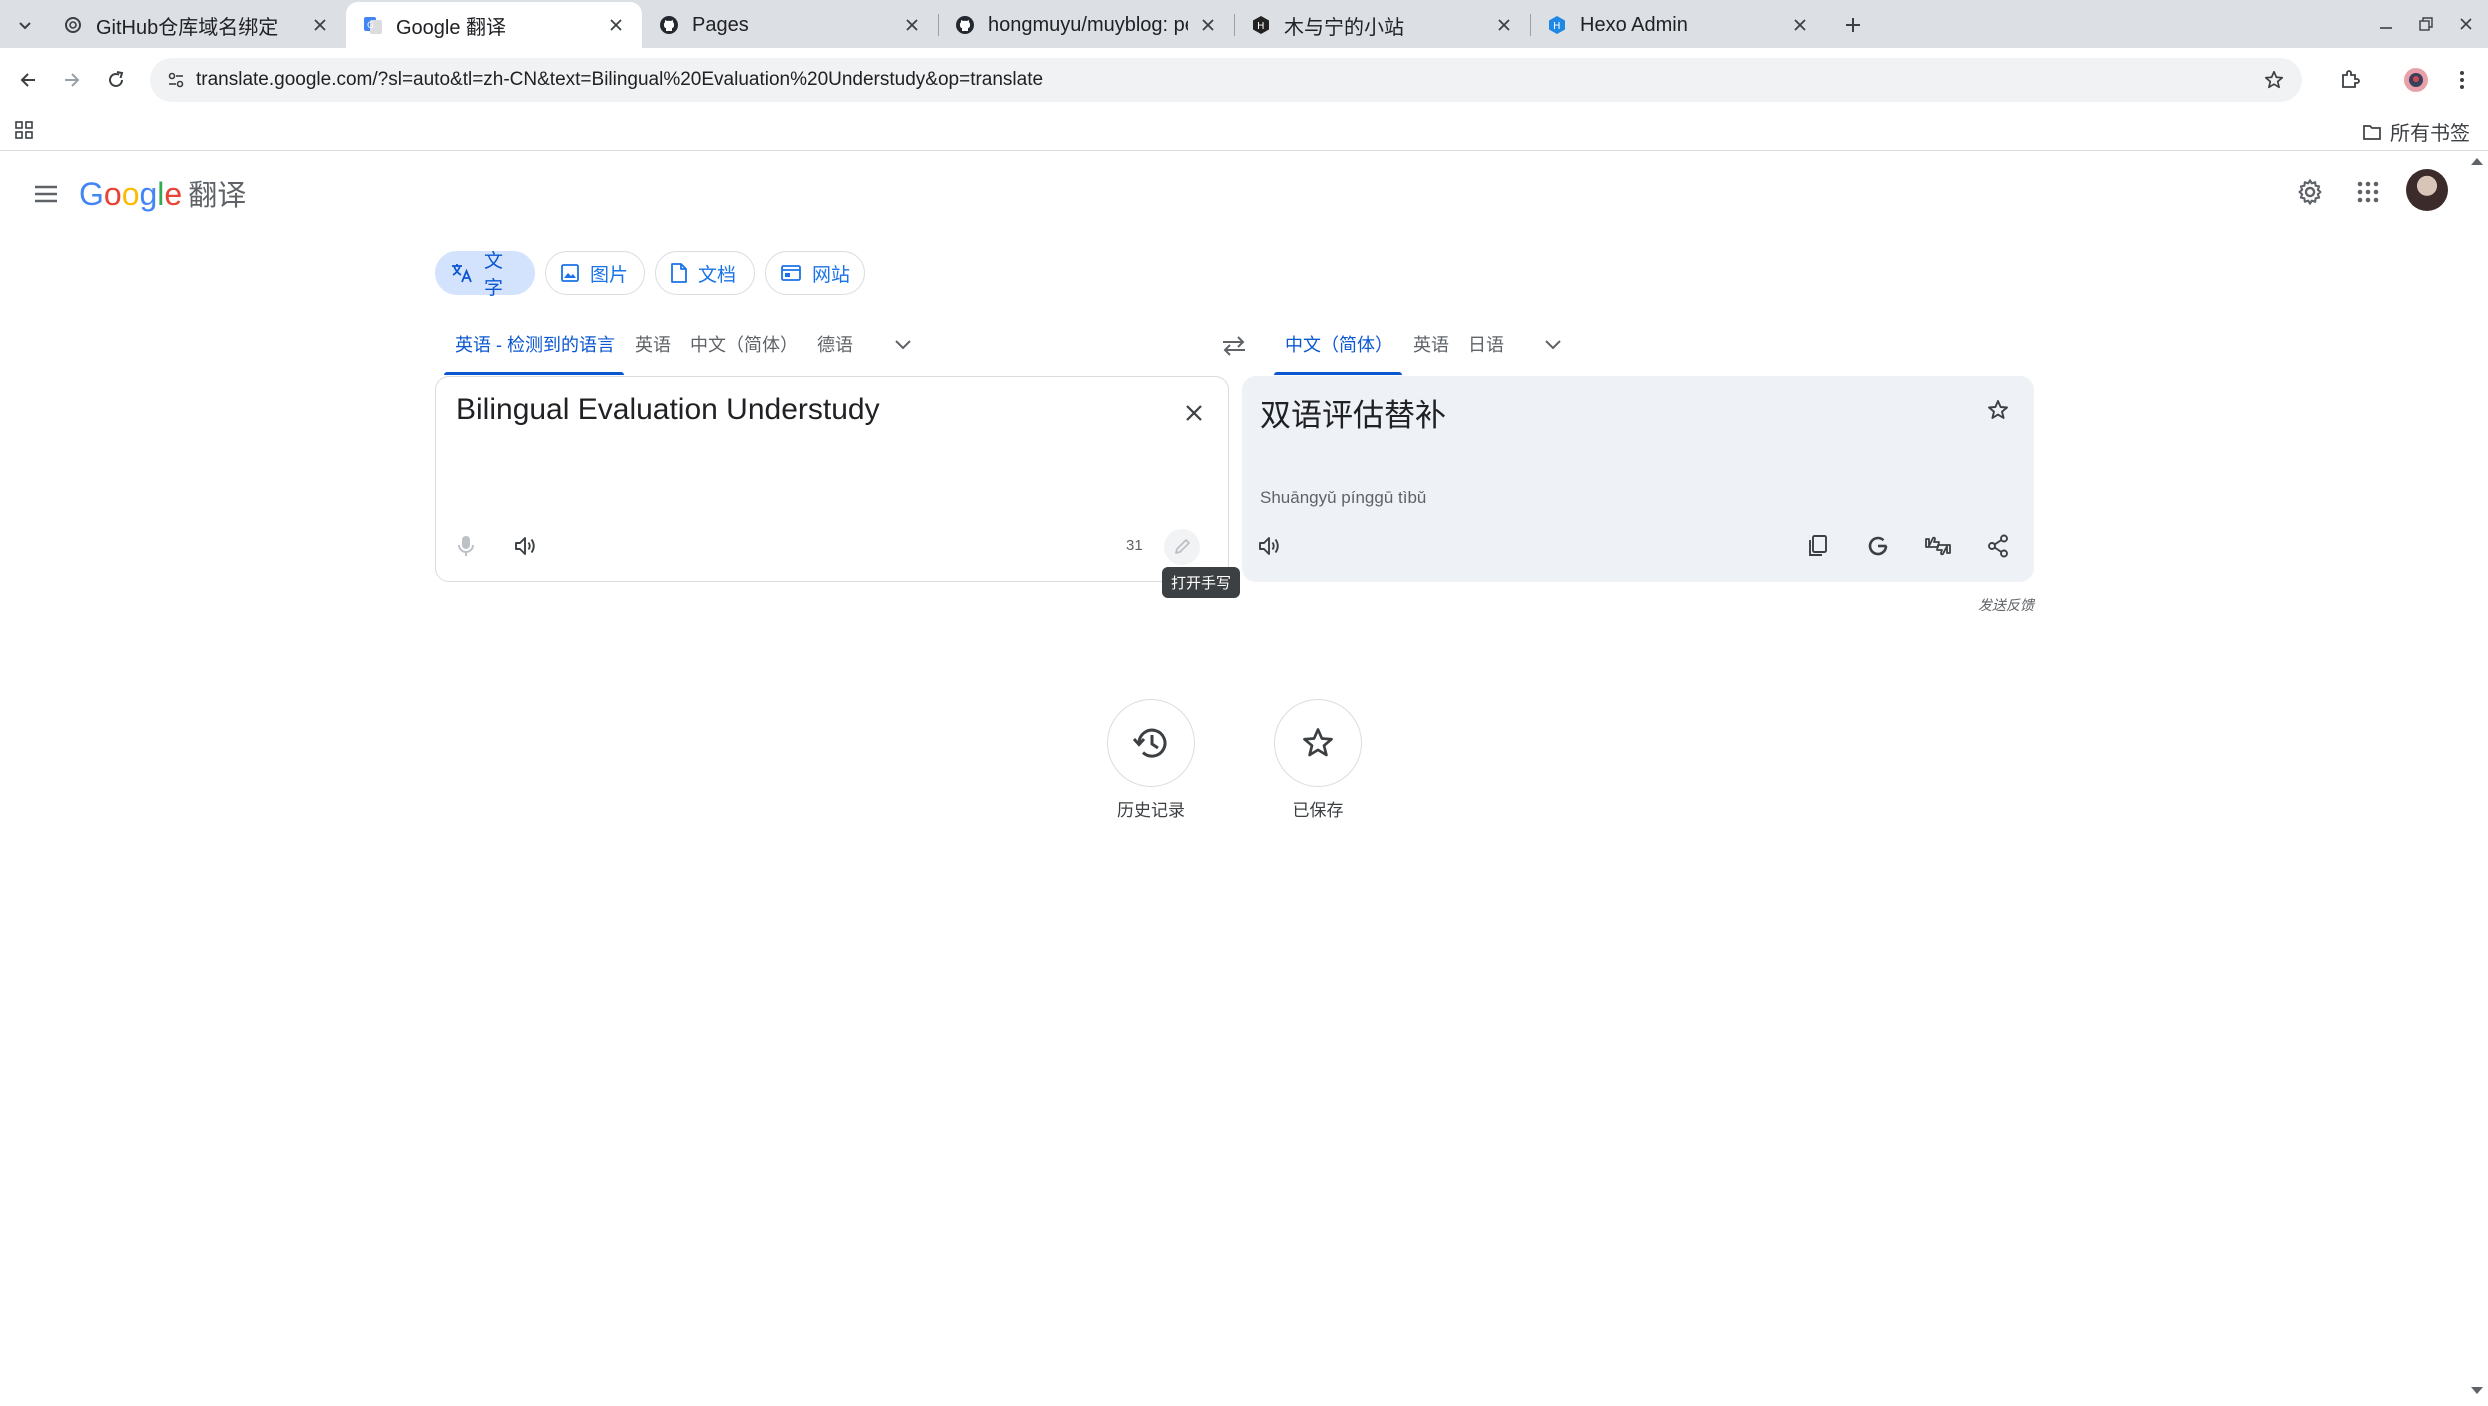  I want to click on hexo-icon: H, so click(1261, 25).